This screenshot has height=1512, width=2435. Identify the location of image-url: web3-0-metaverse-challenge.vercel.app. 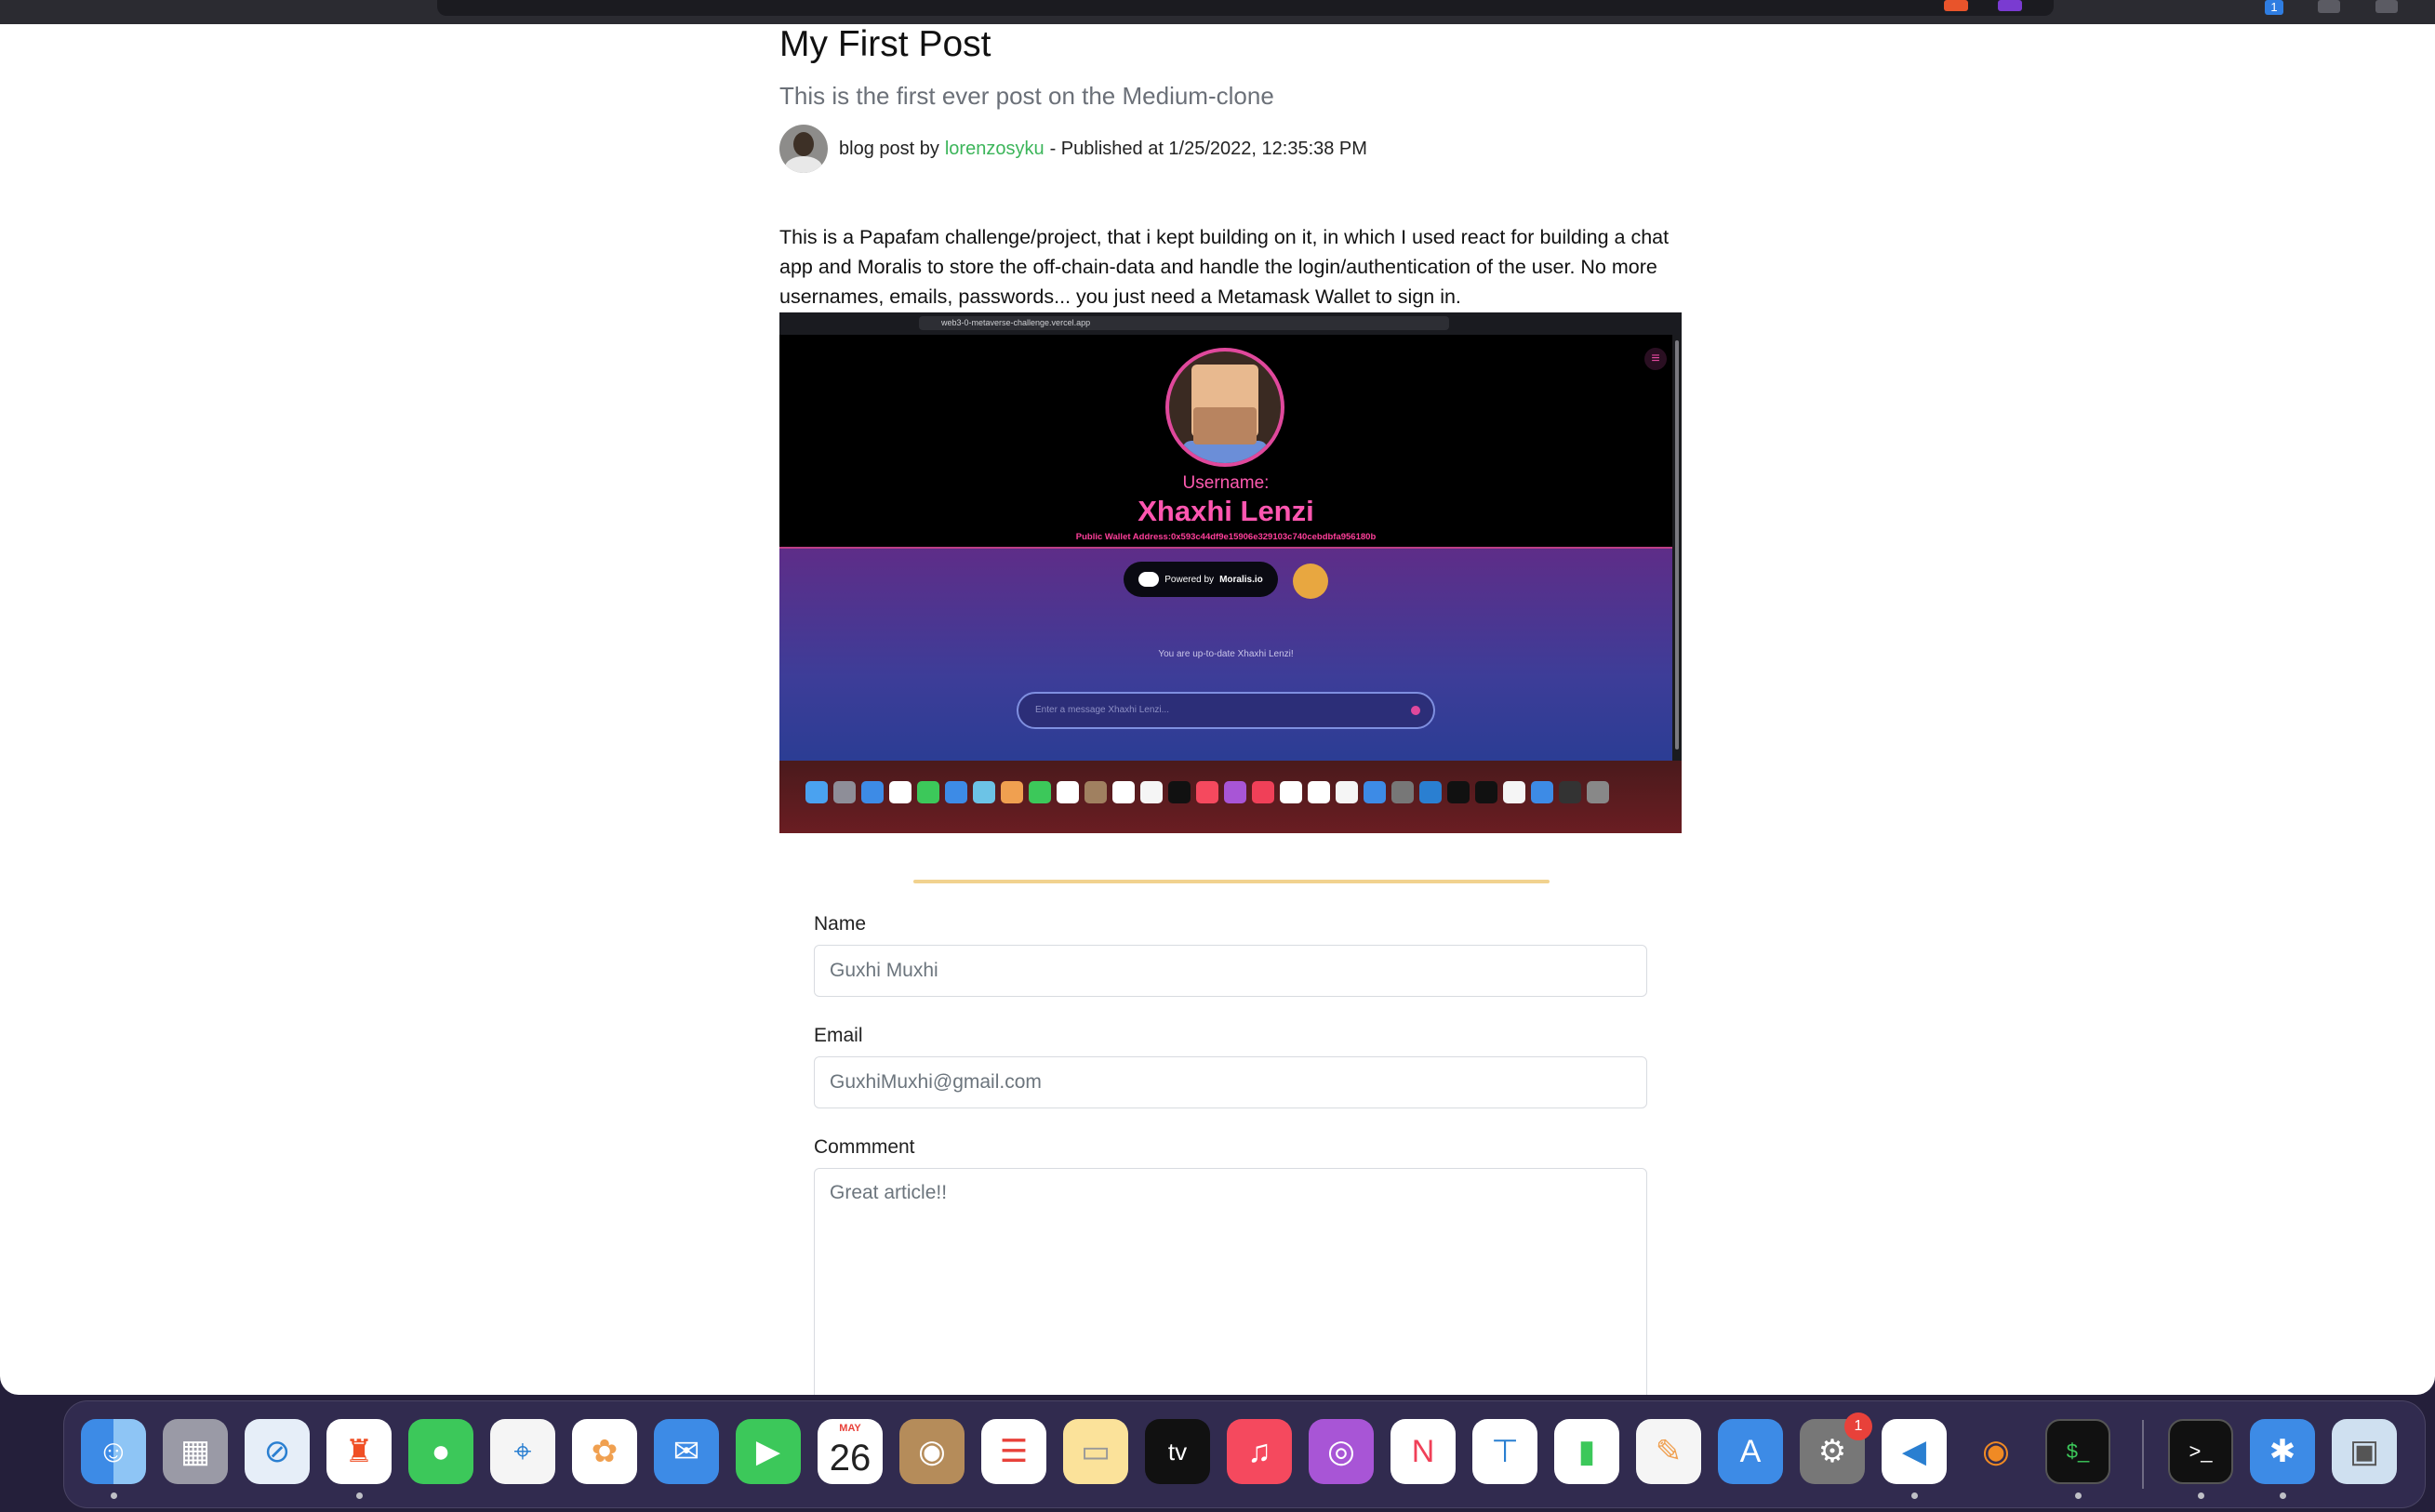
(1184, 323).